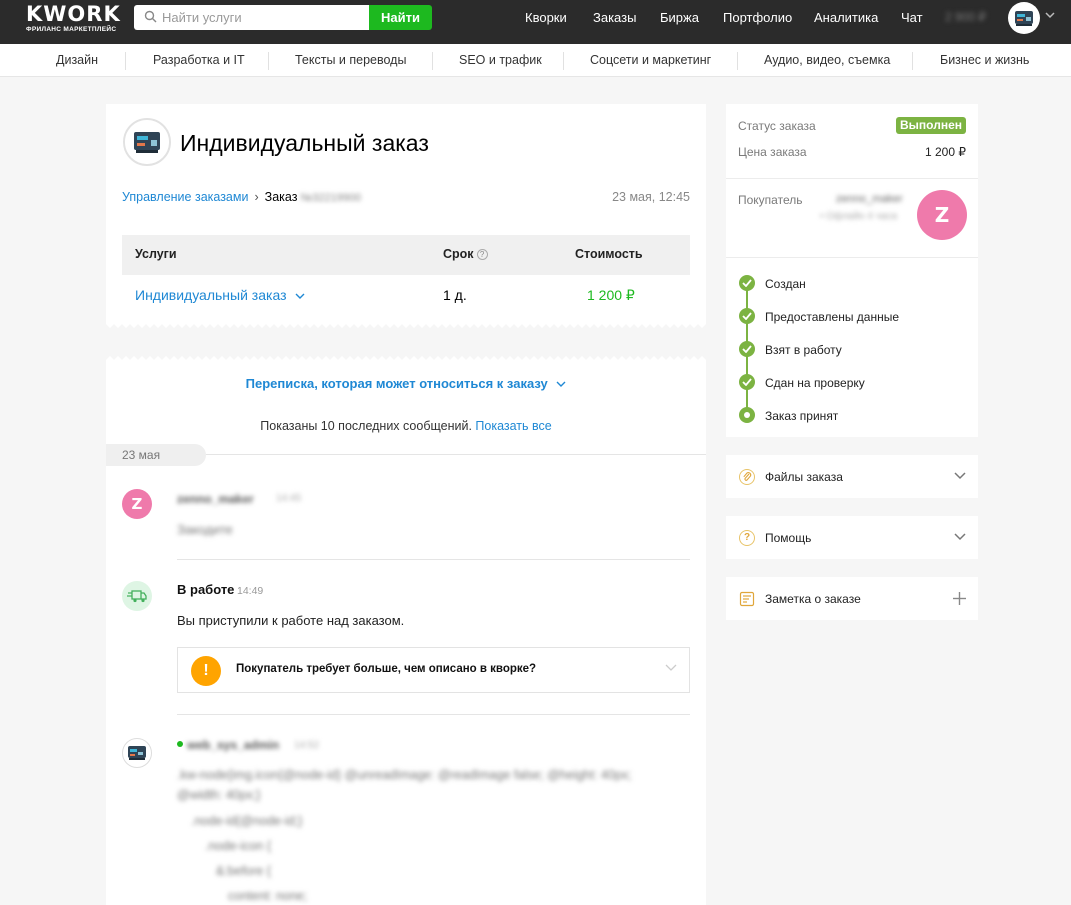  Describe the element at coordinates (931, 125) in the screenshot. I see `status-badge: Выполнен` at that location.